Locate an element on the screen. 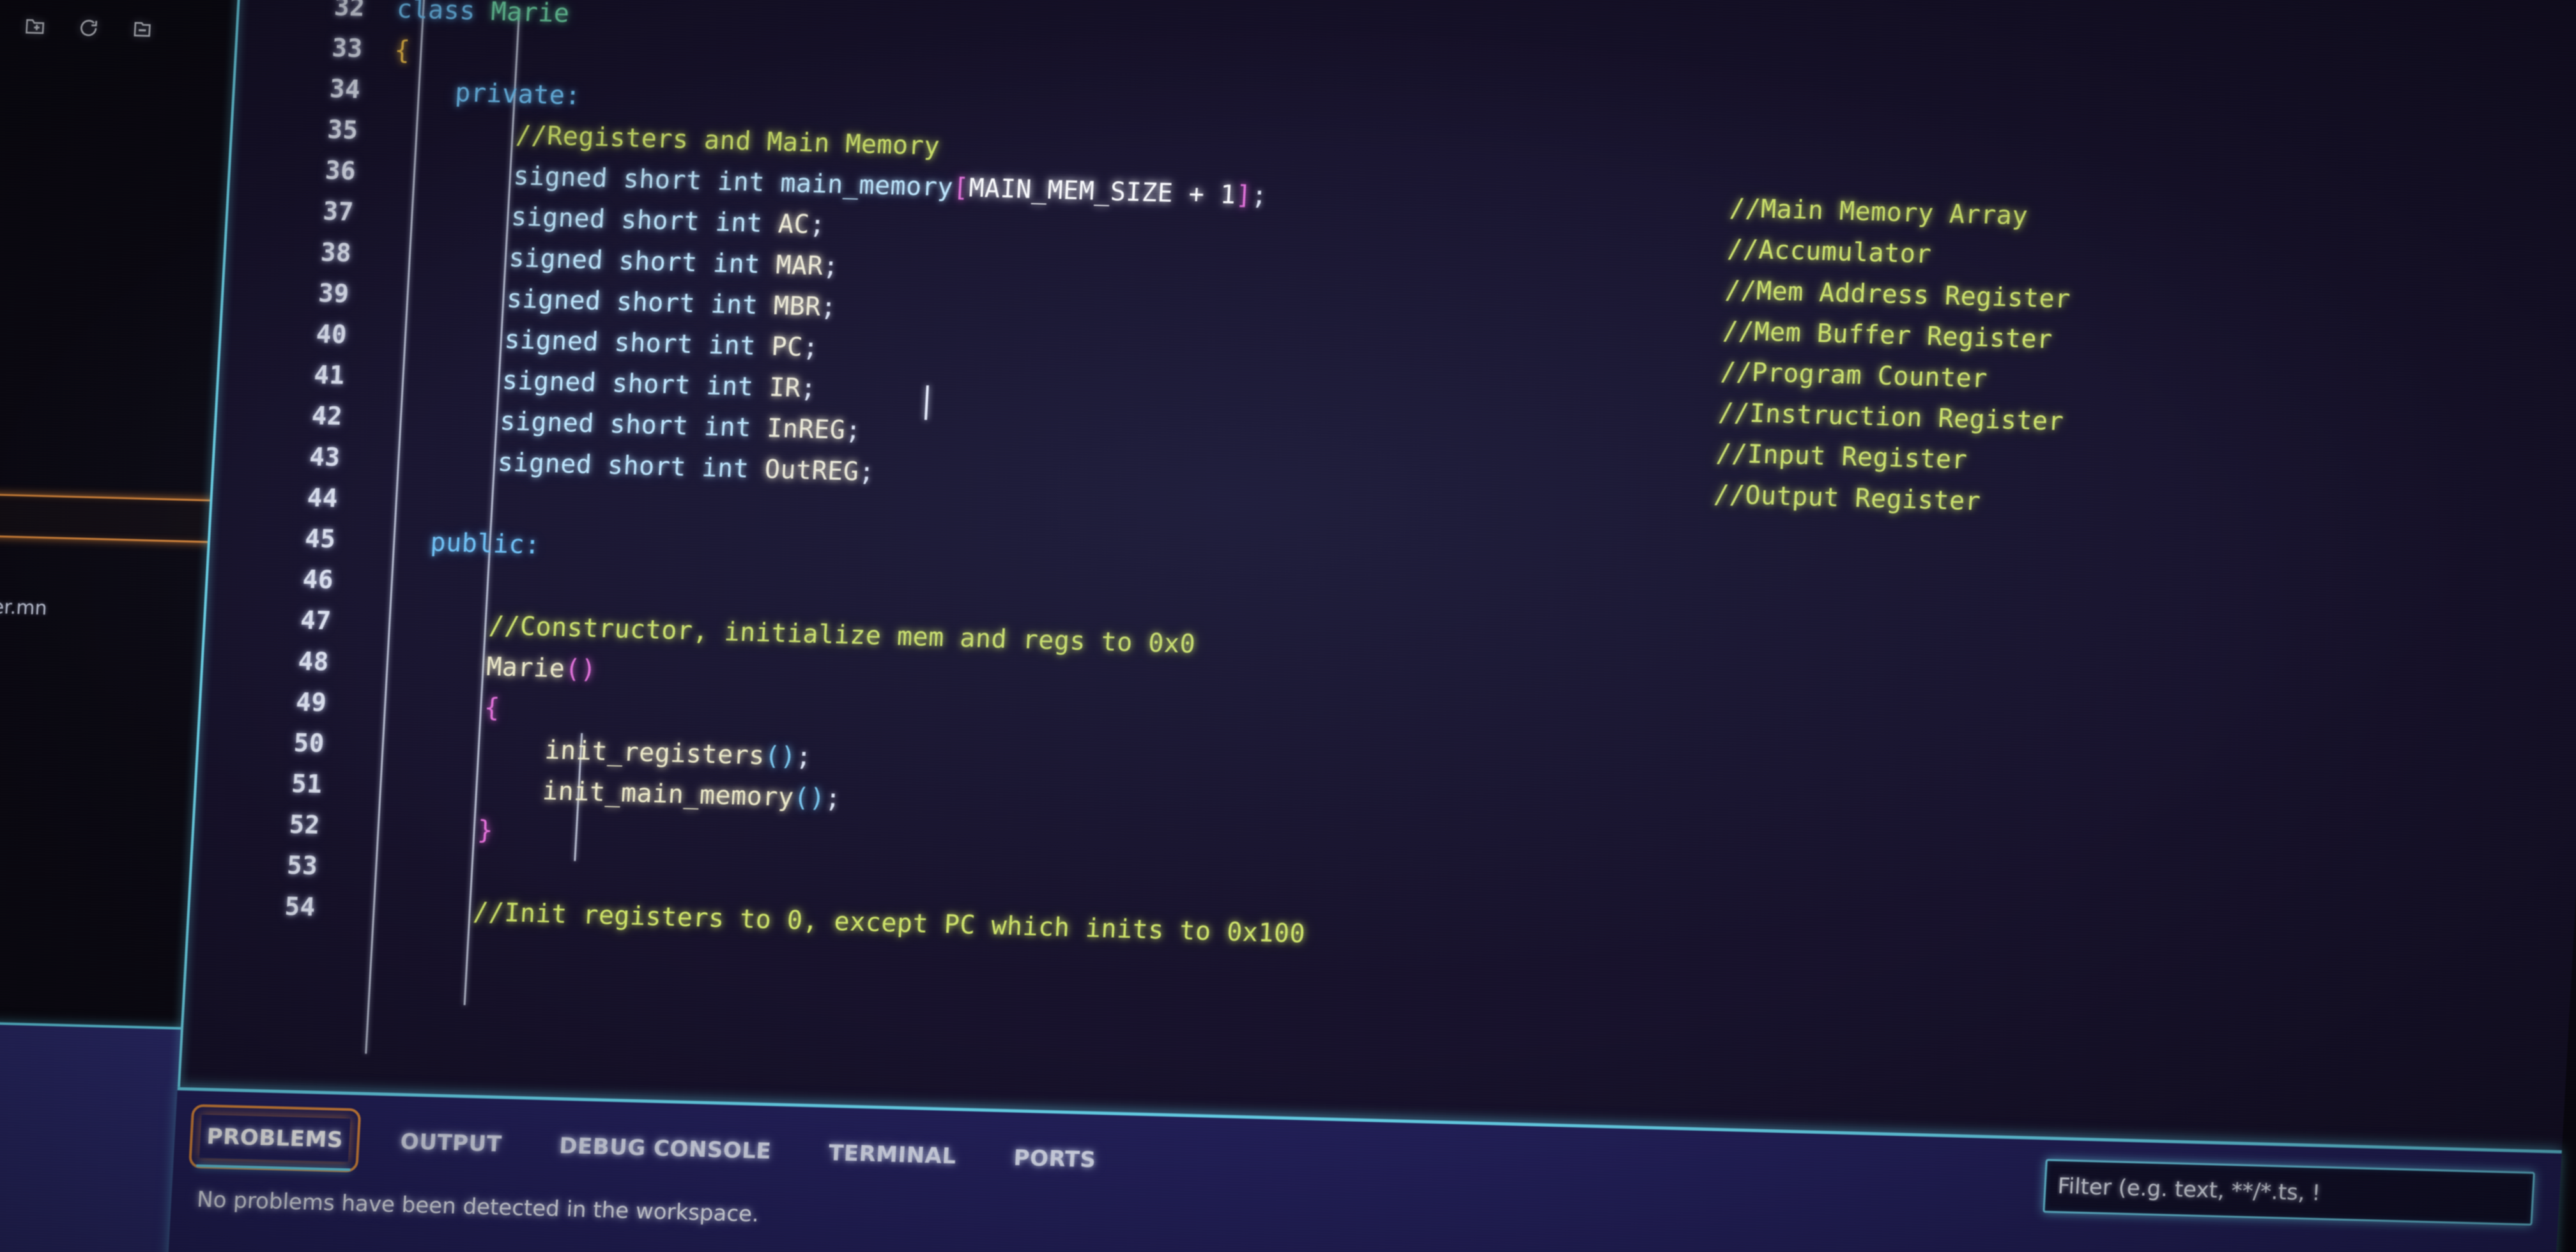 The width and height of the screenshot is (2576, 1252). line-number: 46 is located at coordinates (318, 580).